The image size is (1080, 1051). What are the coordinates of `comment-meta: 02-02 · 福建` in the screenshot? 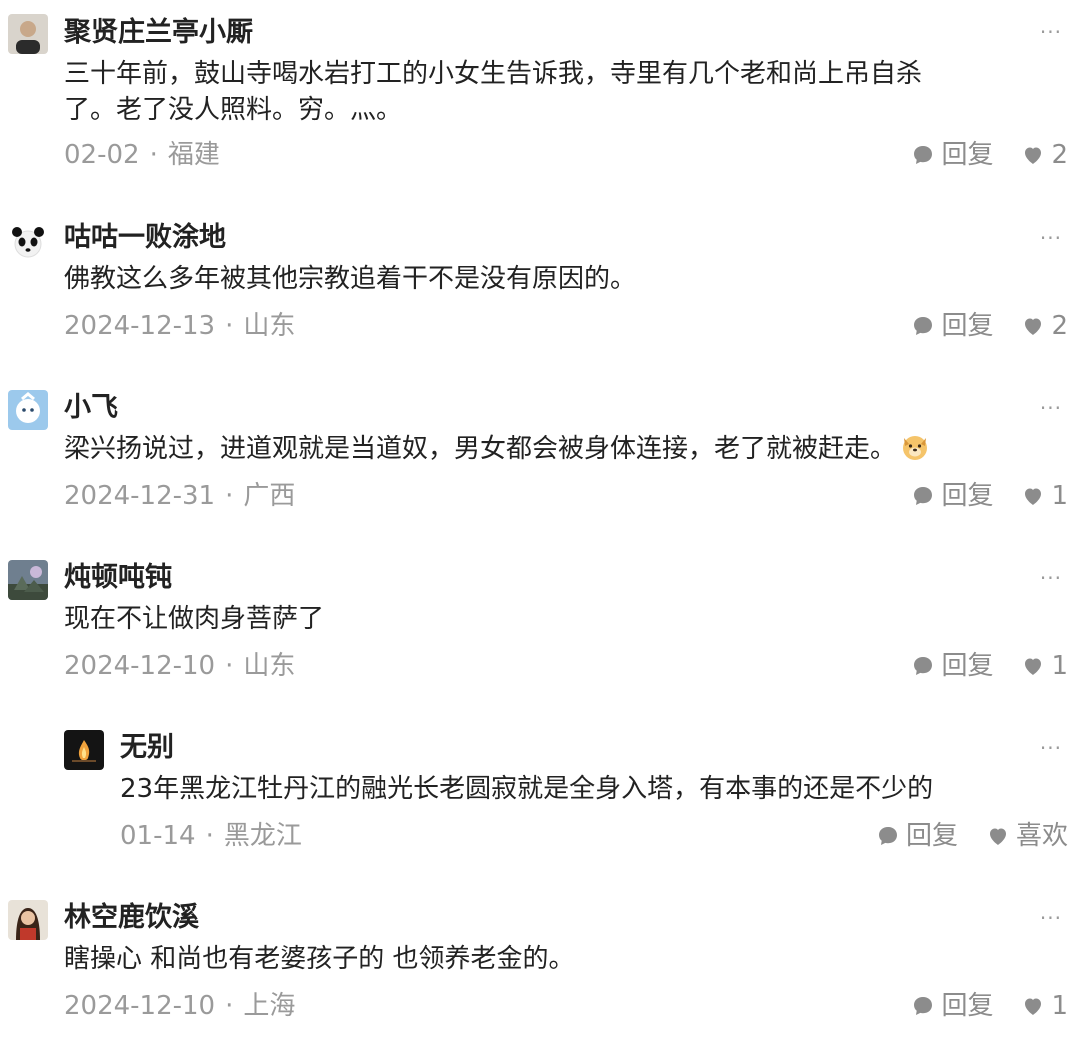 It's located at (142, 155).